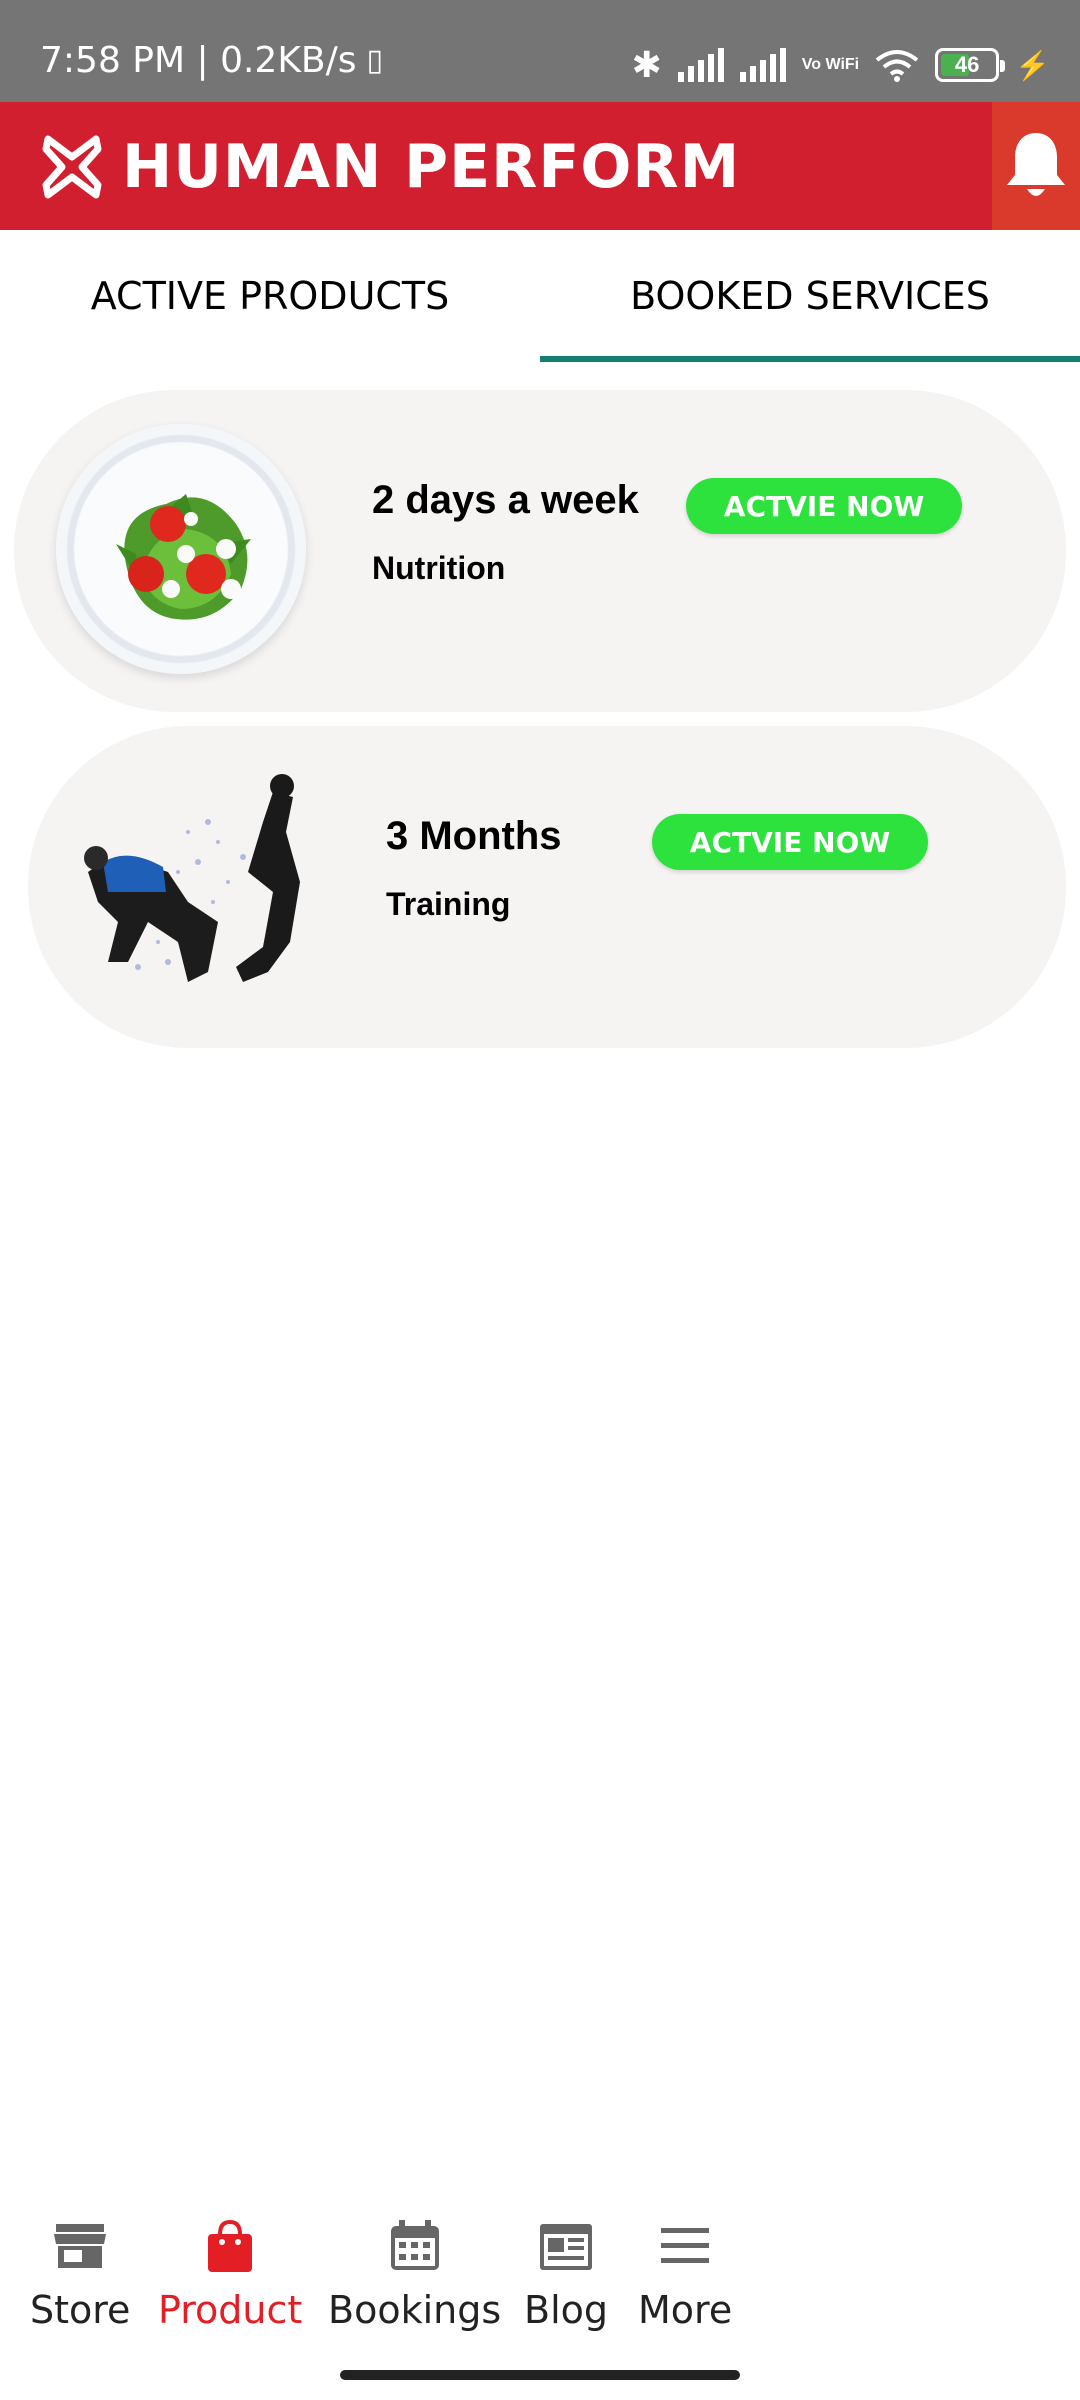 This screenshot has height=2400, width=1080. I want to click on service-card: 3 Months Training ACTVIE NOW, so click(547, 887).